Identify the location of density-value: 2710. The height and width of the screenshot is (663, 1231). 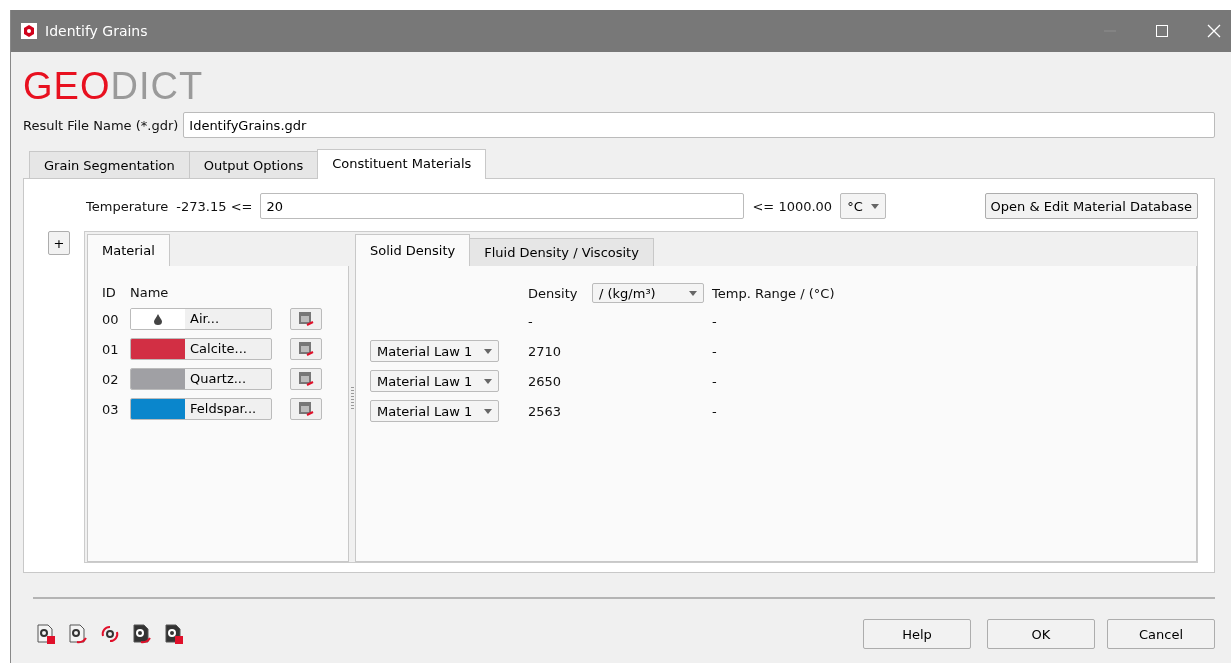
(545, 351).